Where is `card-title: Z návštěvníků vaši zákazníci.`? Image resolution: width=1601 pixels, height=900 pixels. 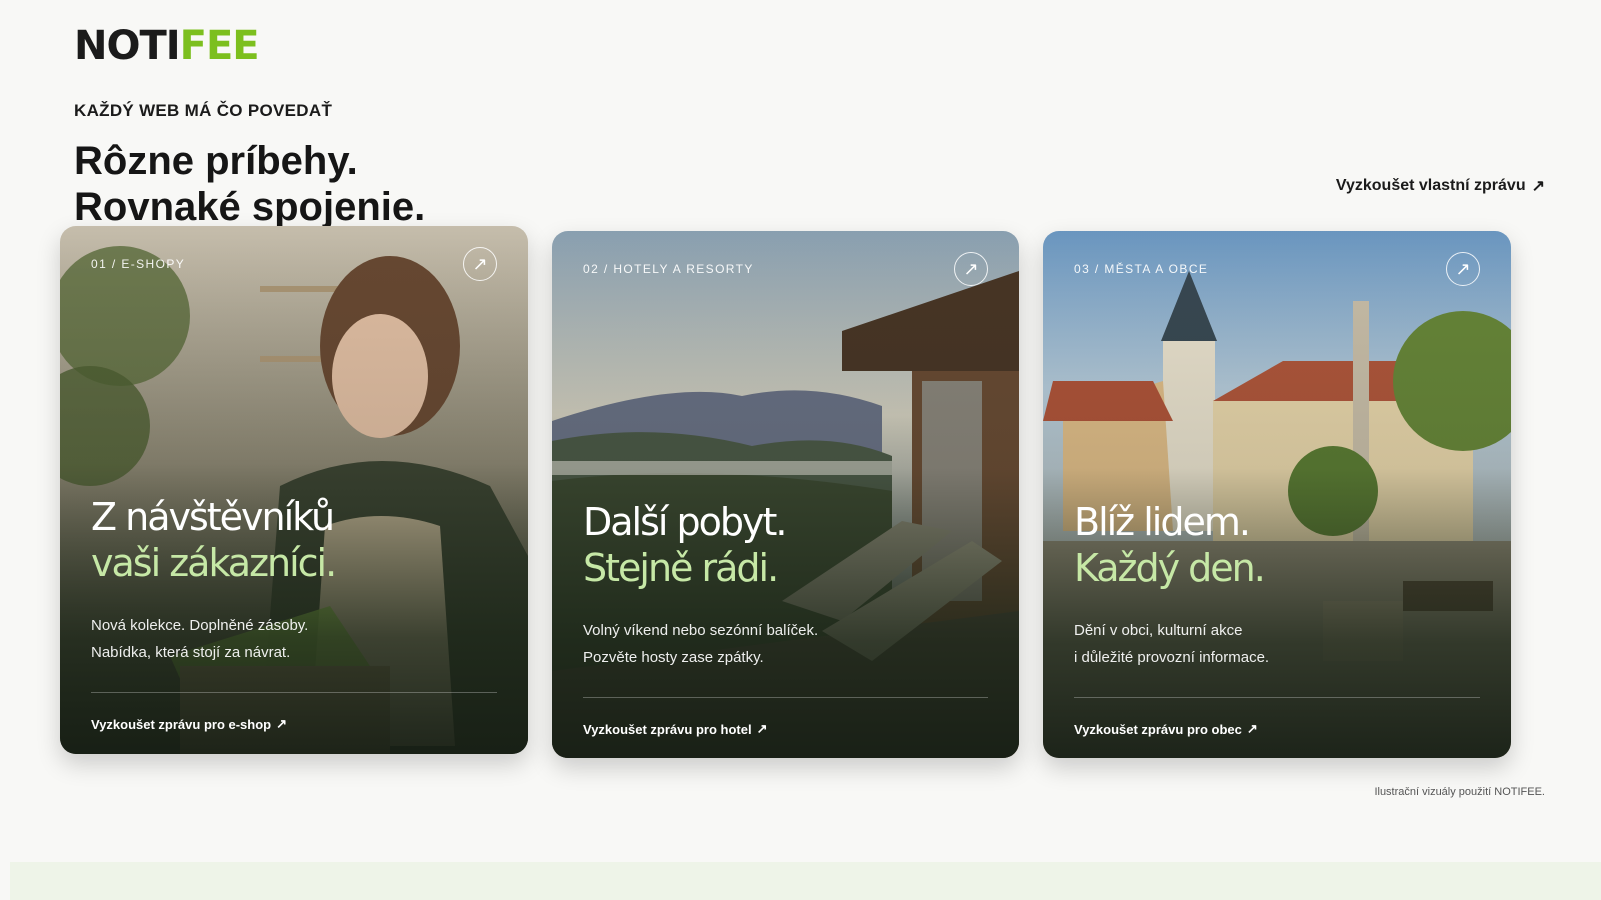 card-title: Z návštěvníků vaši zákazníci. is located at coordinates (214, 540).